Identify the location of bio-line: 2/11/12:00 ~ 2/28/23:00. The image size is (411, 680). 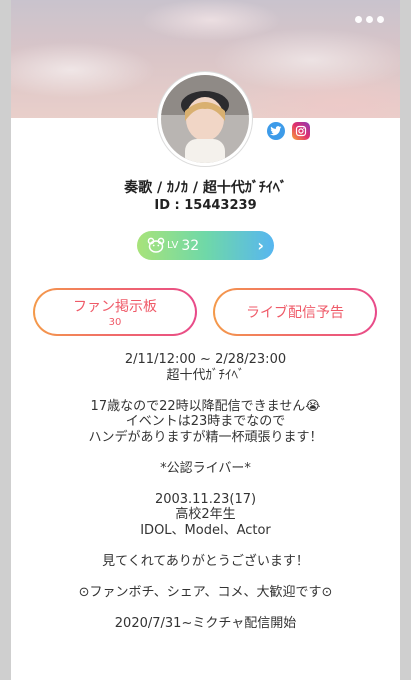
(205, 359).